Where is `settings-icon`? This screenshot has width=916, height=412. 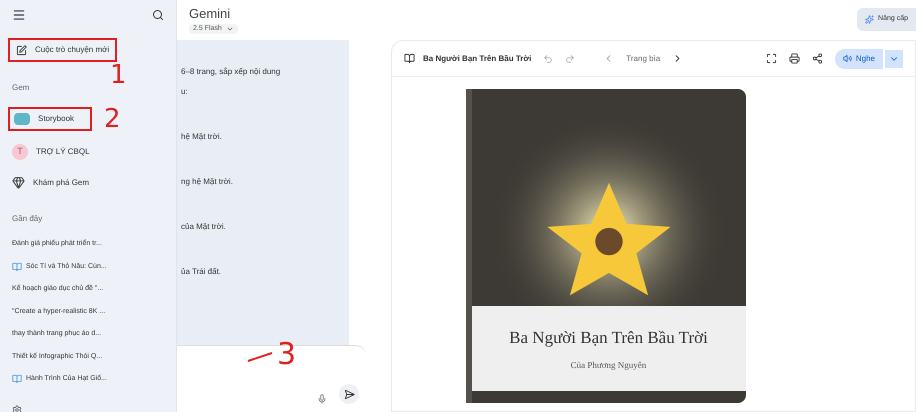
settings-icon is located at coordinates (17, 408).